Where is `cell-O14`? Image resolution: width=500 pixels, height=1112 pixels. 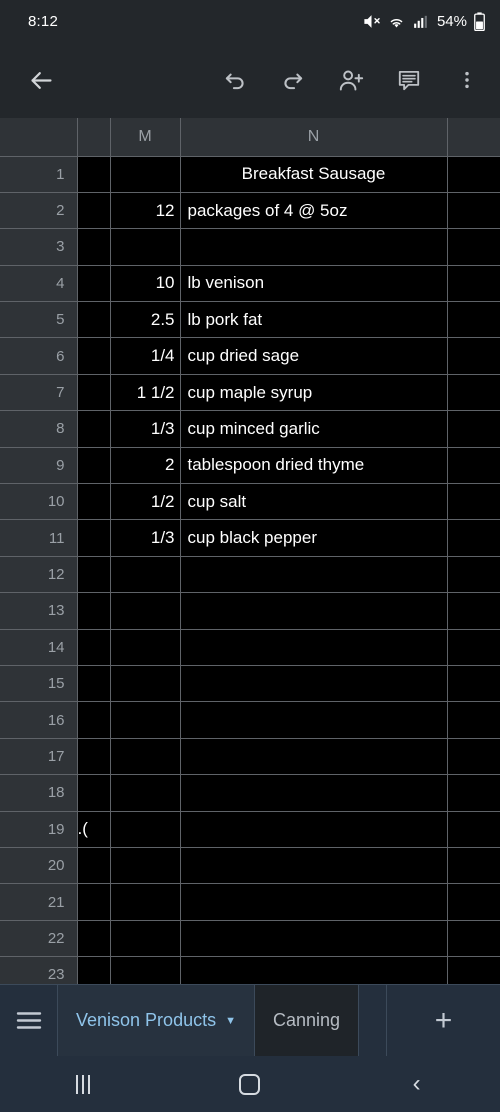 cell-O14 is located at coordinates (473, 647).